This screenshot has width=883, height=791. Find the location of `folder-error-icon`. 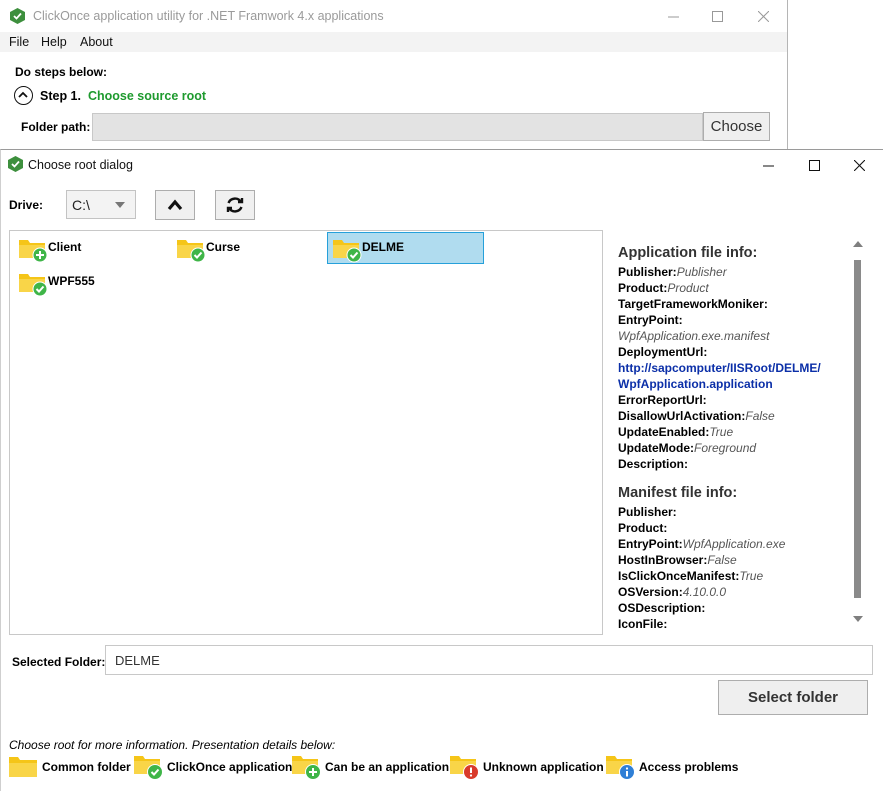

folder-error-icon is located at coordinates (464, 768).